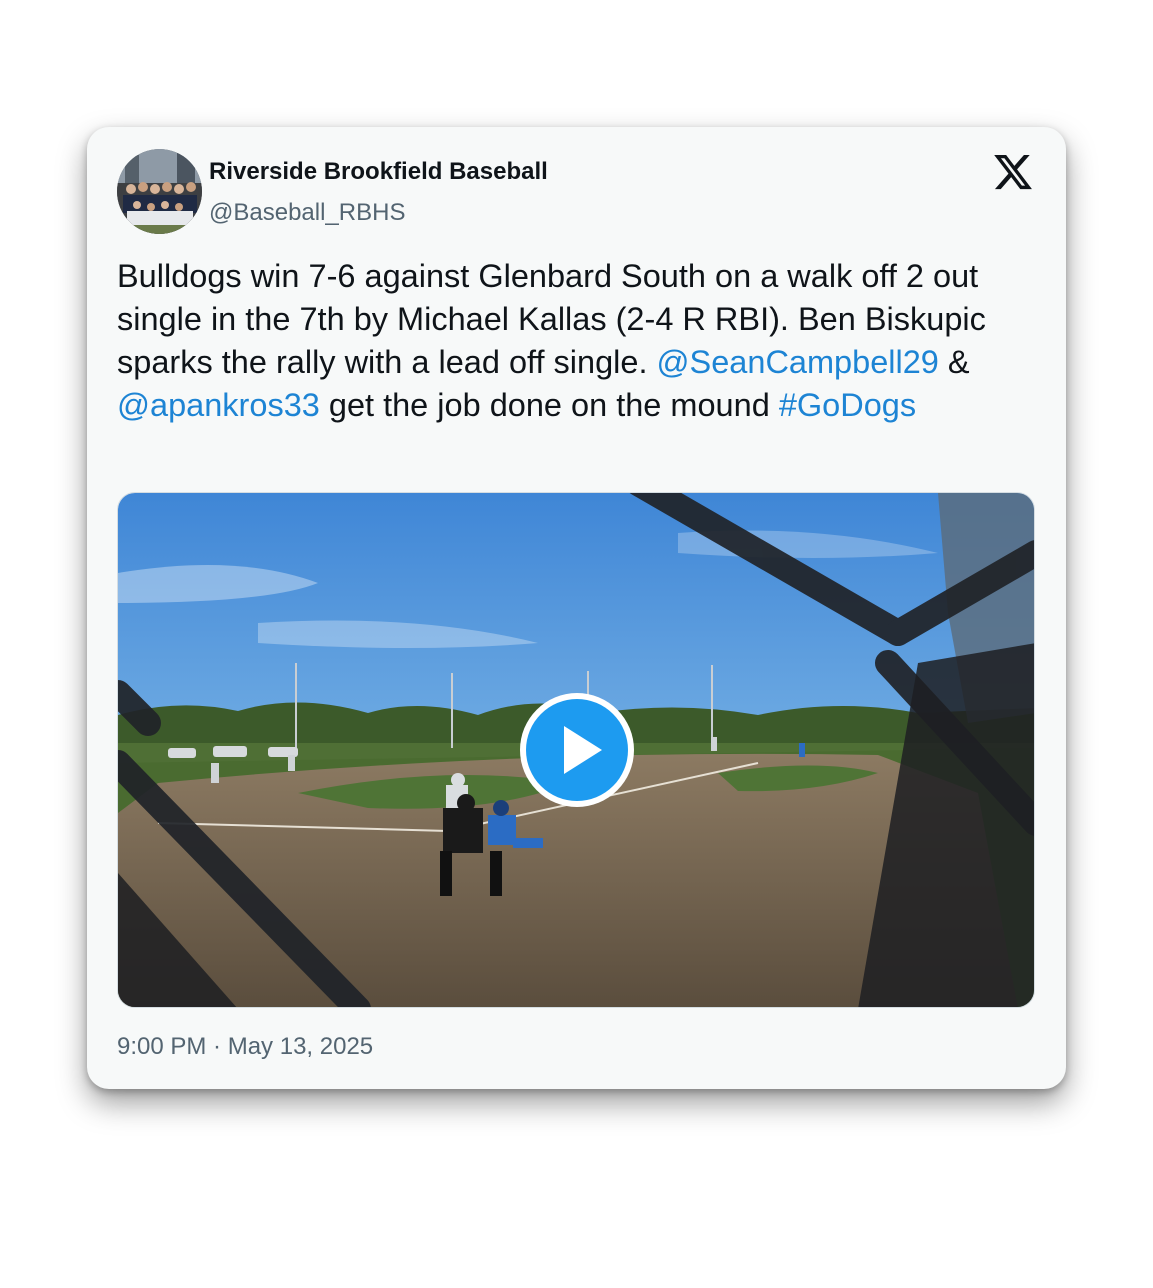 The height and width of the screenshot is (1288, 1153). I want to click on mention-link-apankros33: @apankros33, so click(218, 405).